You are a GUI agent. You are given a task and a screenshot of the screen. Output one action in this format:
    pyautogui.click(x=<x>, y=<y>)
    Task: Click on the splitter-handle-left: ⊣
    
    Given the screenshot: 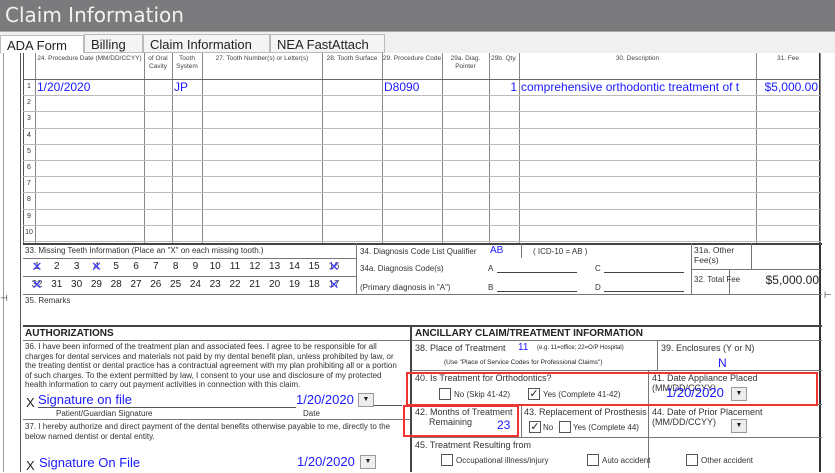 What is the action you would take?
    pyautogui.click(x=4, y=298)
    